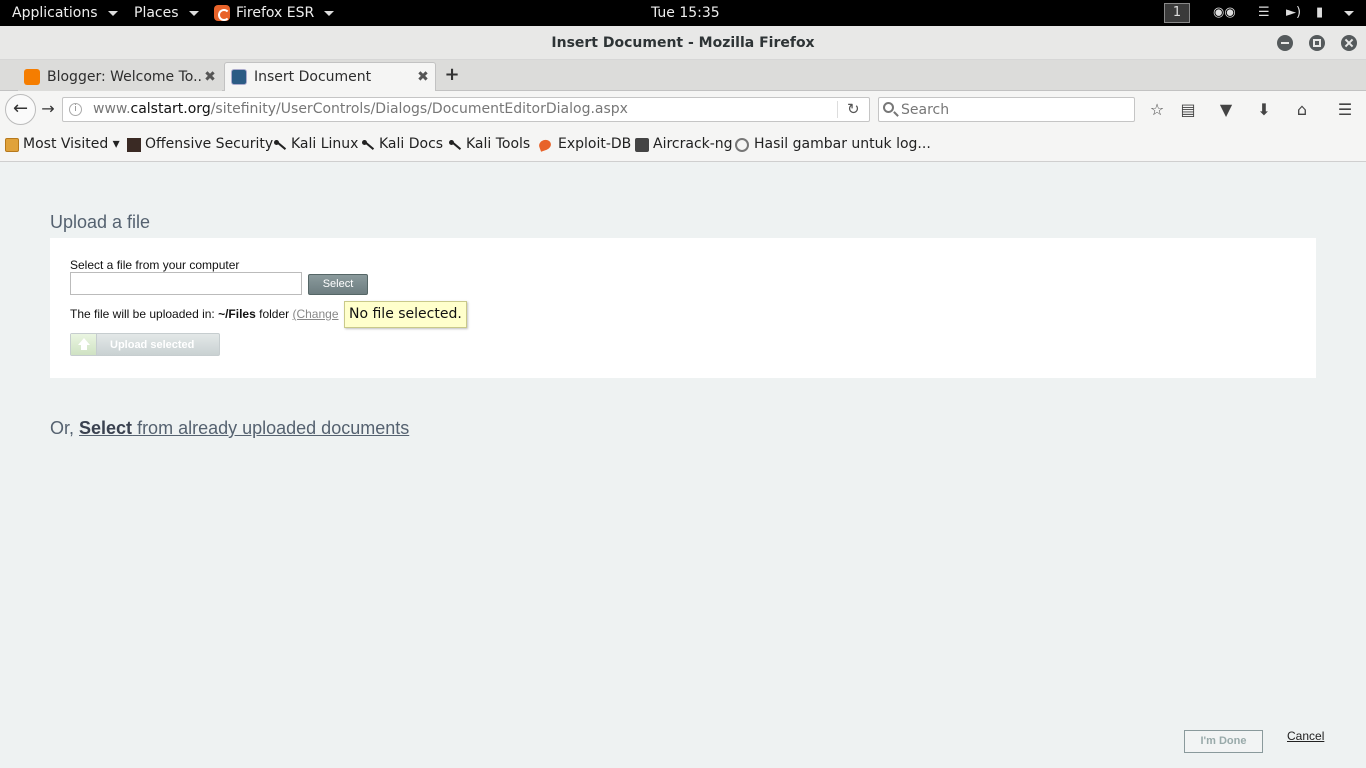 The height and width of the screenshot is (768, 1366). Describe the element at coordinates (271, 428) in the screenshot. I see `select-existing-link-rest: from already uploaded documents` at that location.